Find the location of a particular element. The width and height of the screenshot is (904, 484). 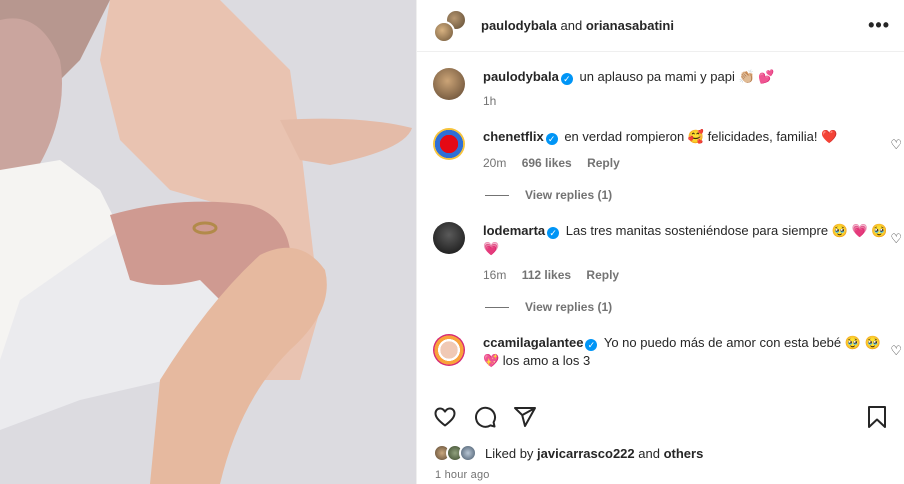

heart-icon is located at coordinates (445, 417).